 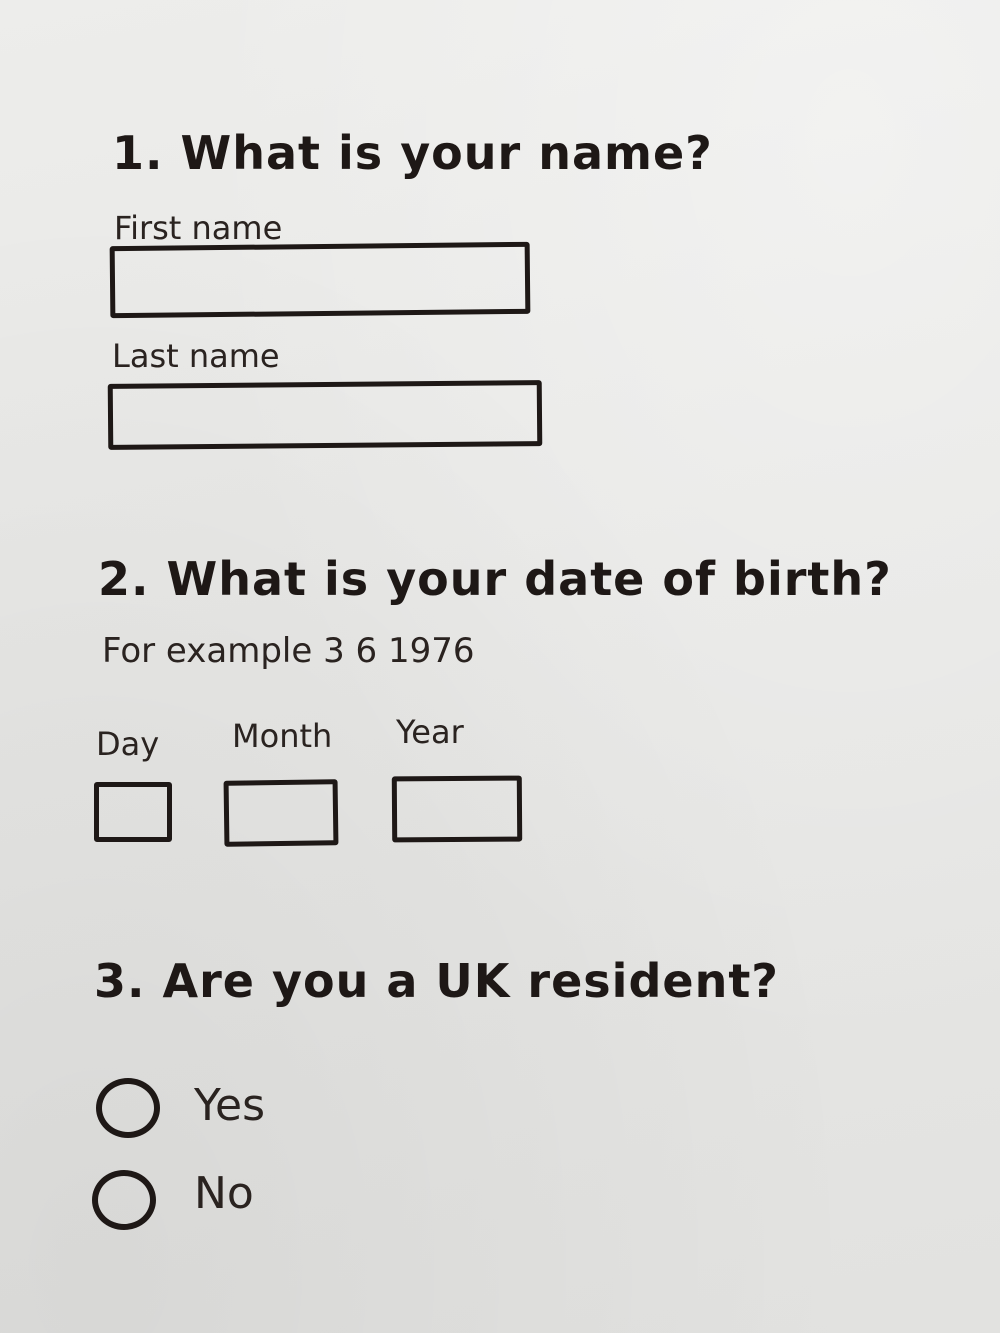 I want to click on question-2-heading: 2. What is your date of birth?, so click(x=495, y=579).